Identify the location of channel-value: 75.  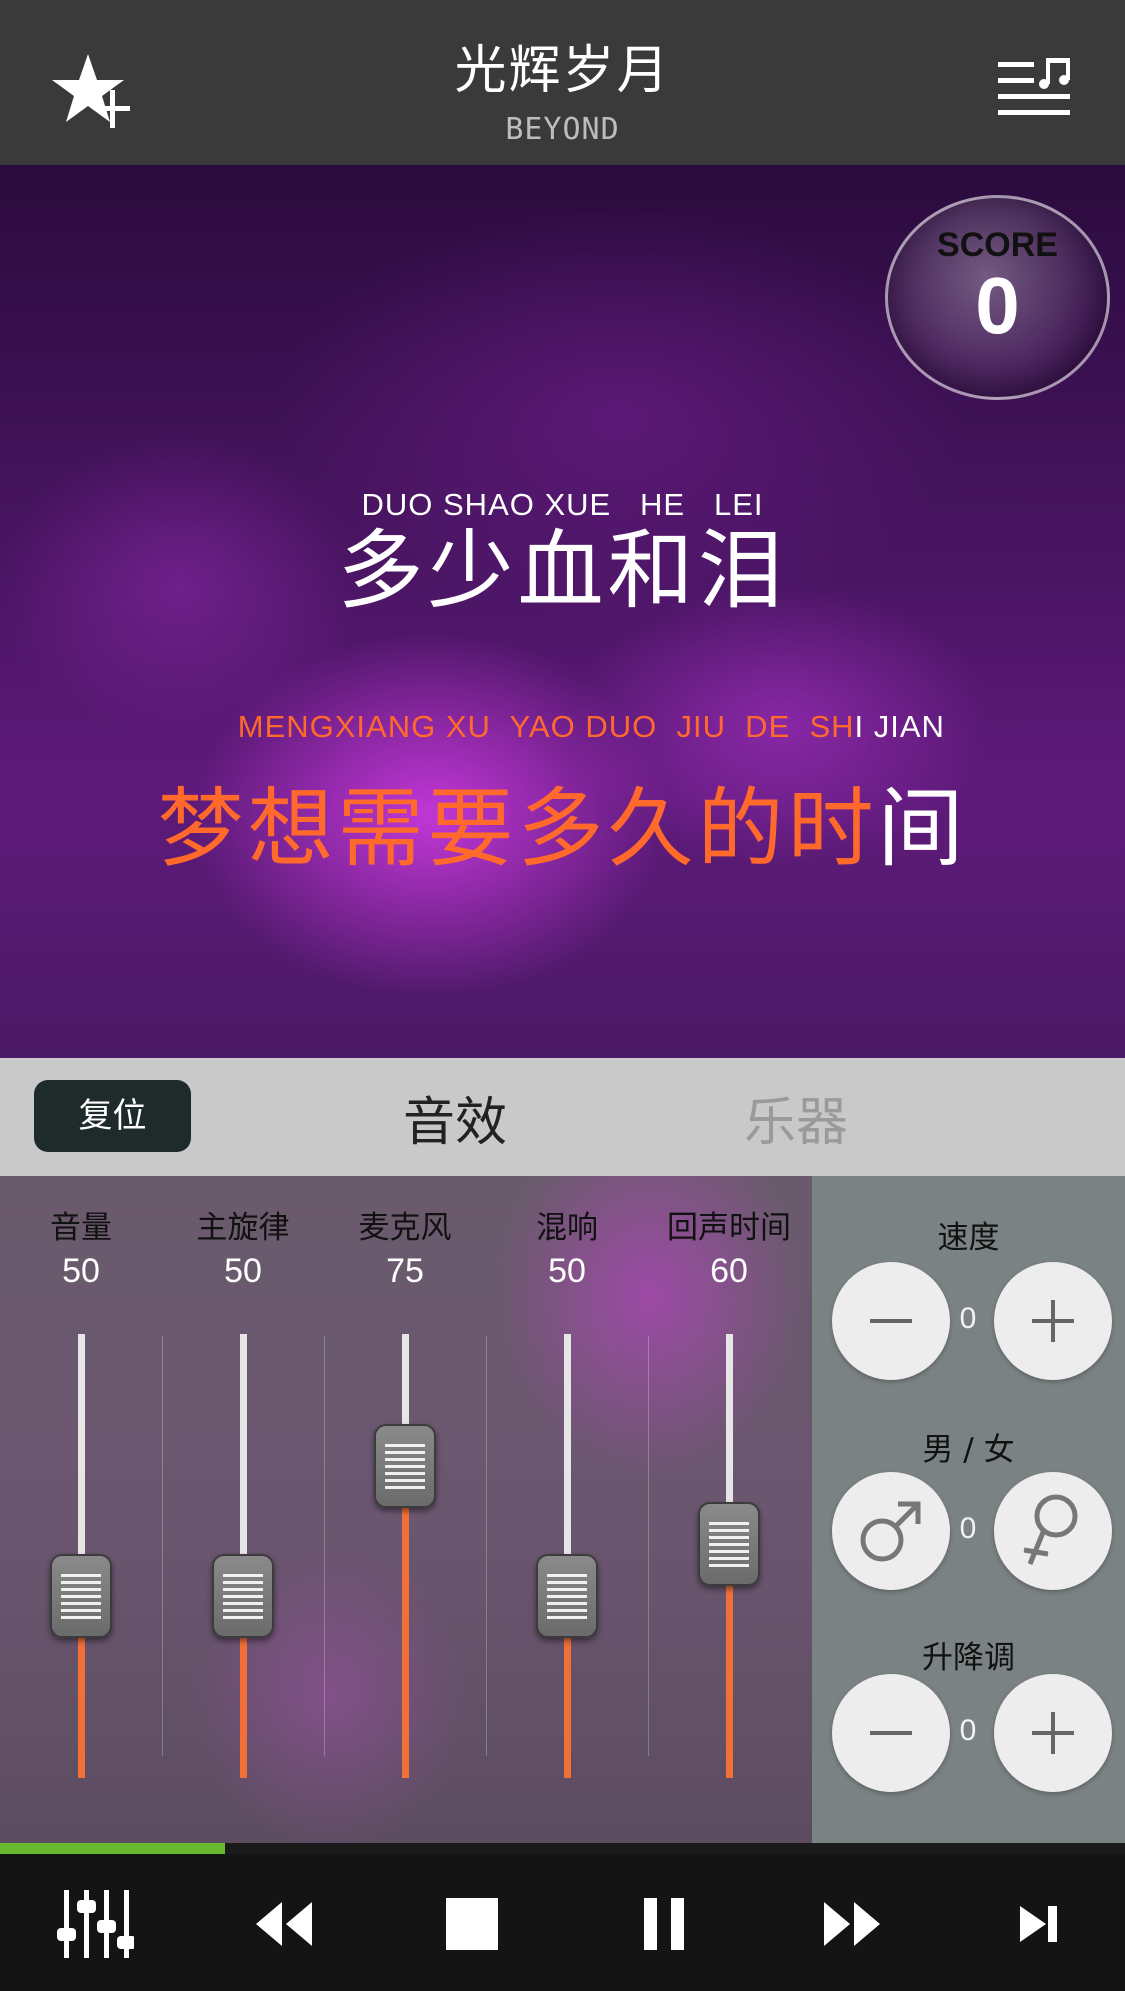
(405, 1271).